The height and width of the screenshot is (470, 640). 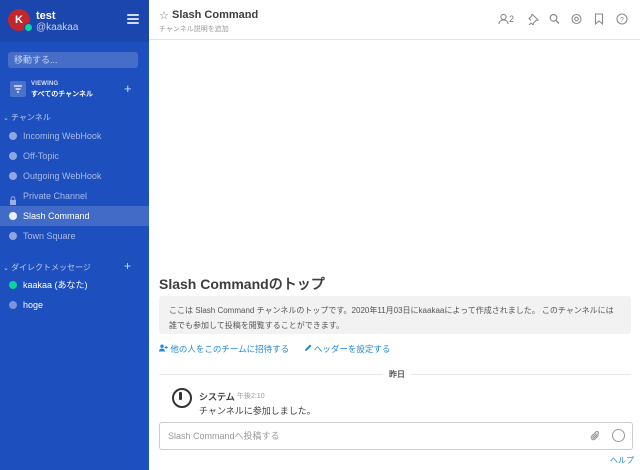 I want to click on emoji-icon, so click(x=618, y=435).